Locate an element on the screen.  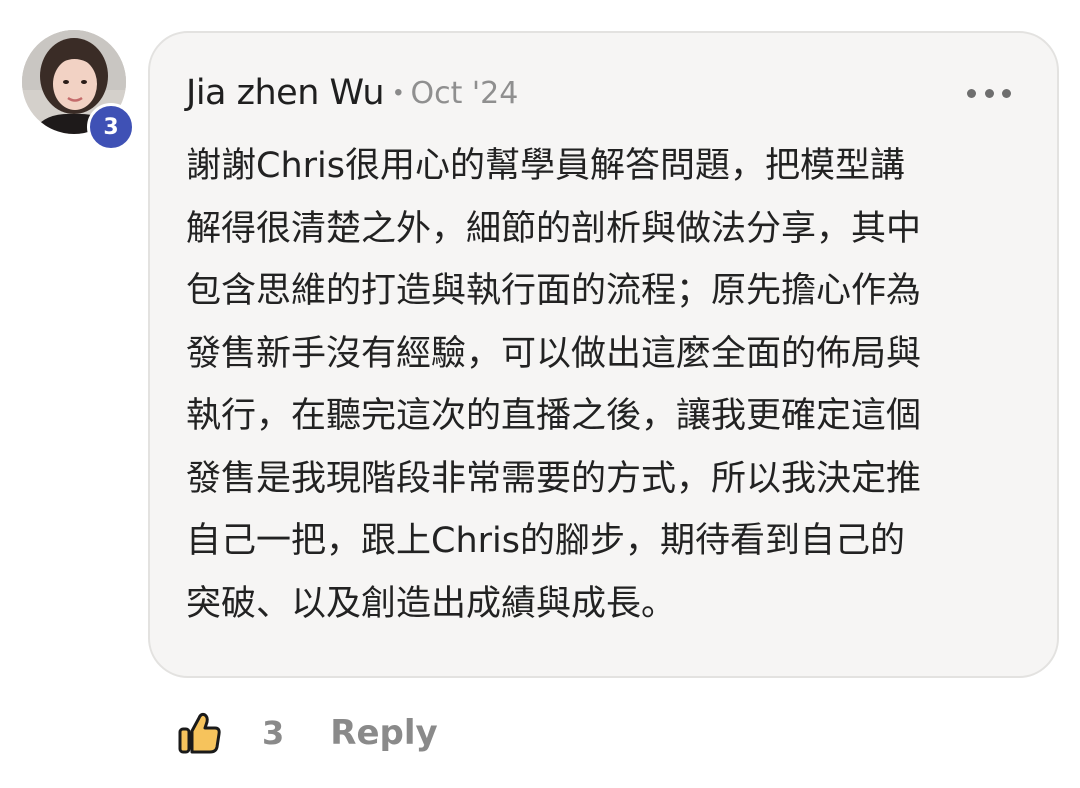
more-options-button is located at coordinates (989, 93).